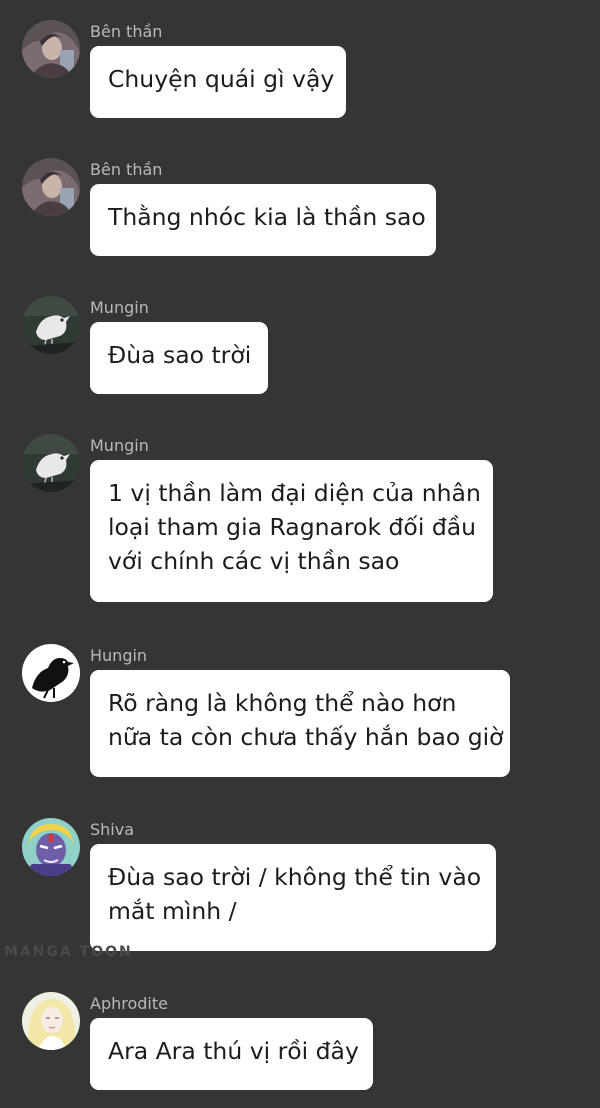 The height and width of the screenshot is (1108, 600). I want to click on aphrodite-portrait-avatar-icon, so click(51, 1021).